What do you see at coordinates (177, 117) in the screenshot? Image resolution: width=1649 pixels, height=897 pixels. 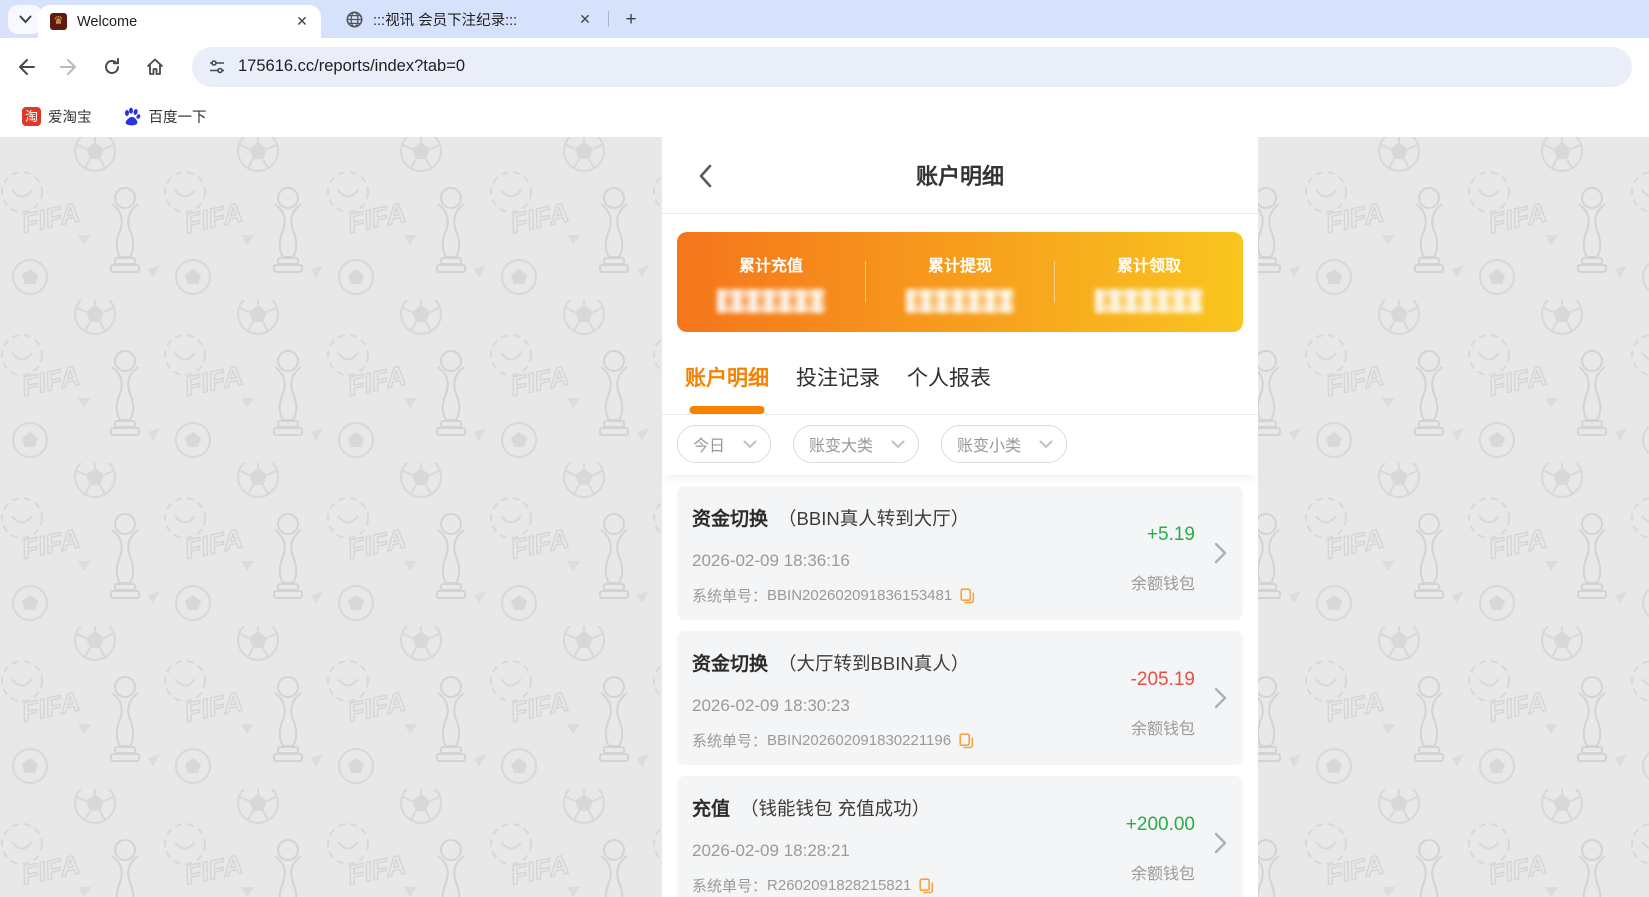 I see `bookmark-label: 百度一下` at bounding box center [177, 117].